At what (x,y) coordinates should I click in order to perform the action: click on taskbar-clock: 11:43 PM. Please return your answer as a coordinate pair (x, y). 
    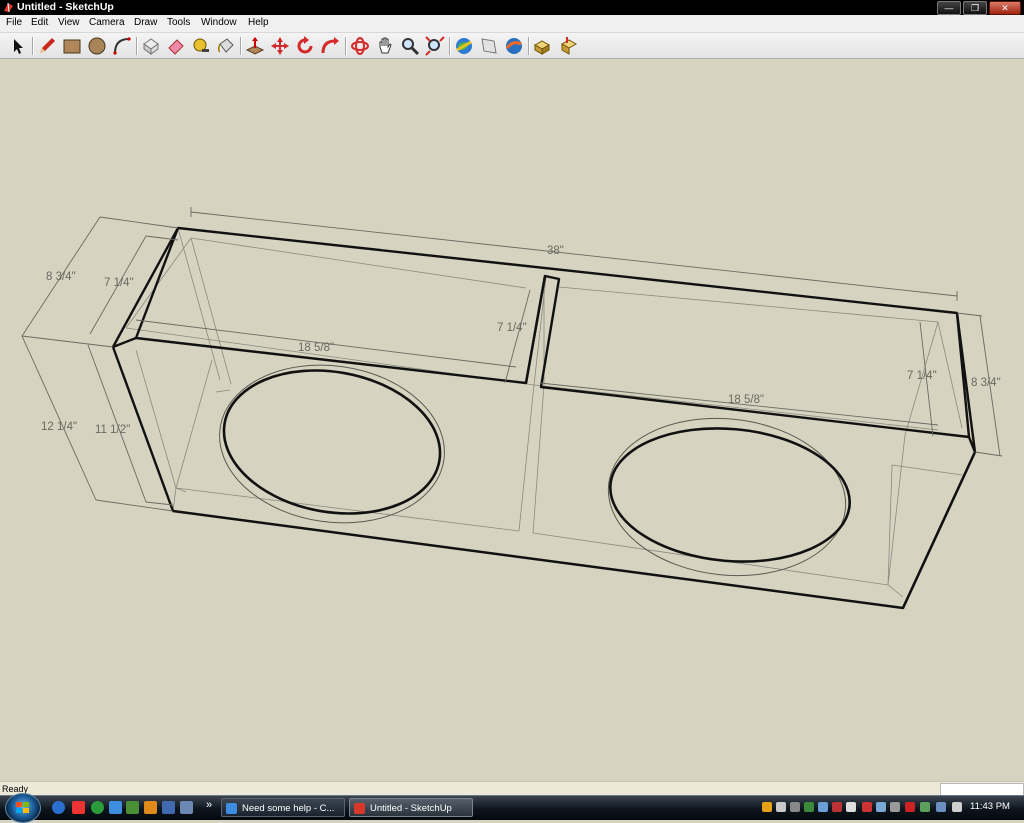
    Looking at the image, I should click on (990, 806).